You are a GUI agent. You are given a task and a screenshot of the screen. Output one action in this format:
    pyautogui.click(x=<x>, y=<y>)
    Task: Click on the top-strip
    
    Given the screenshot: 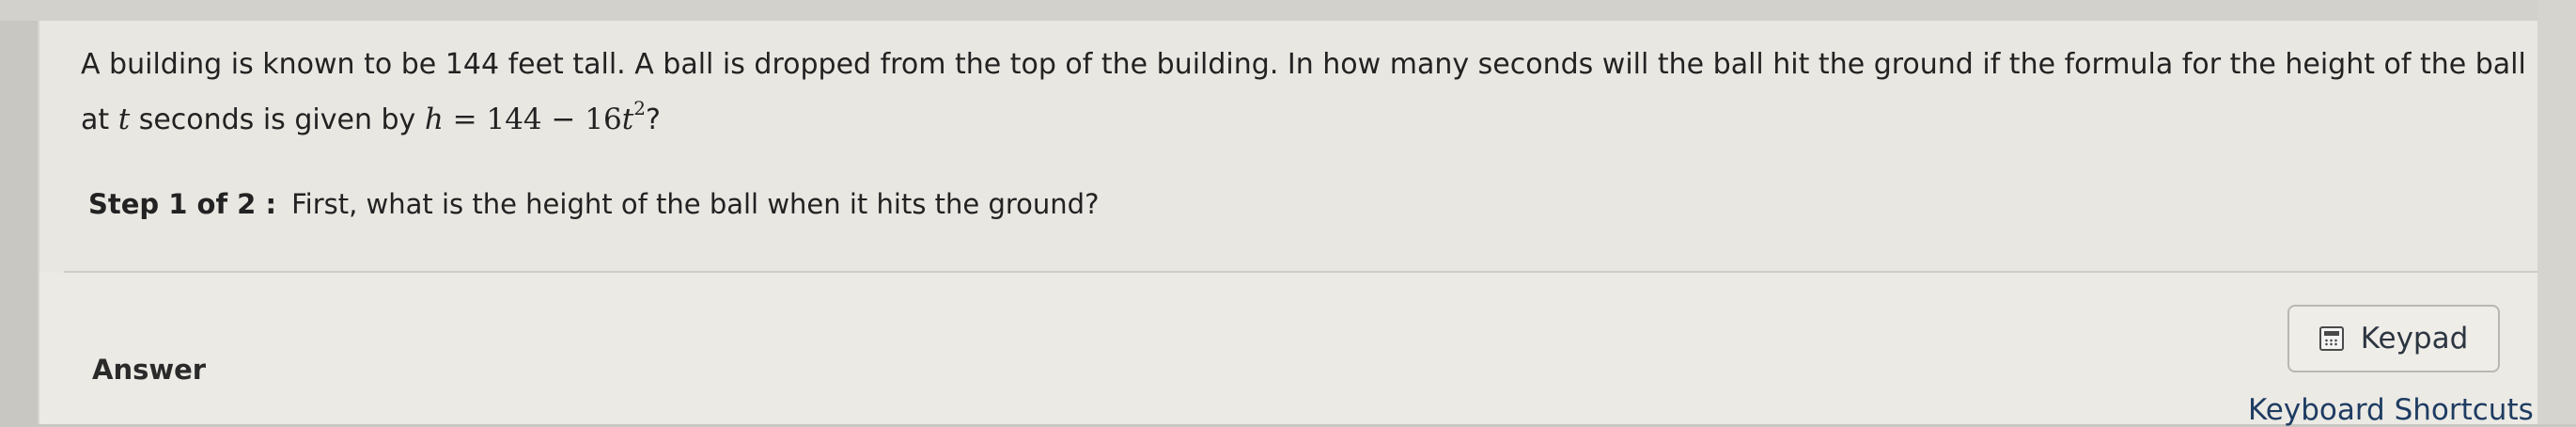 What is the action you would take?
    pyautogui.click(x=1288, y=11)
    